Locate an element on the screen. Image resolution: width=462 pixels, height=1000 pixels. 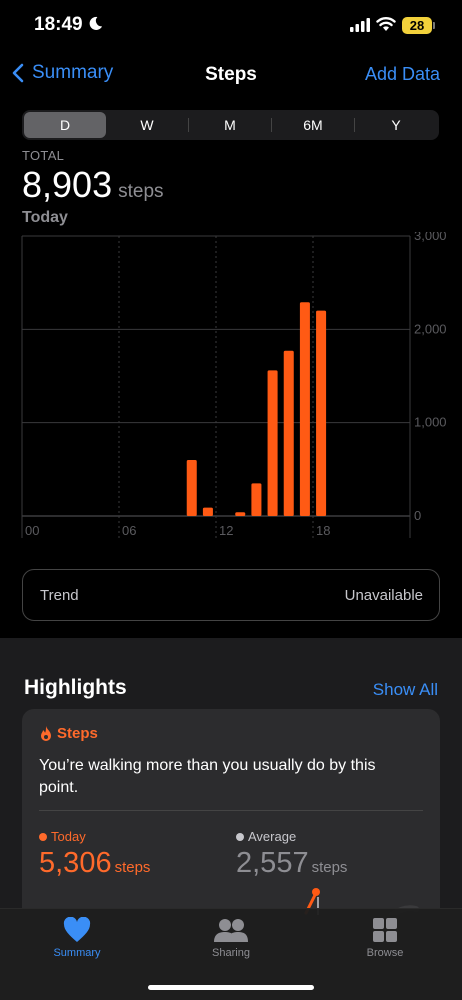
today-steps-value: 5,306 is located at coordinates (75, 863).